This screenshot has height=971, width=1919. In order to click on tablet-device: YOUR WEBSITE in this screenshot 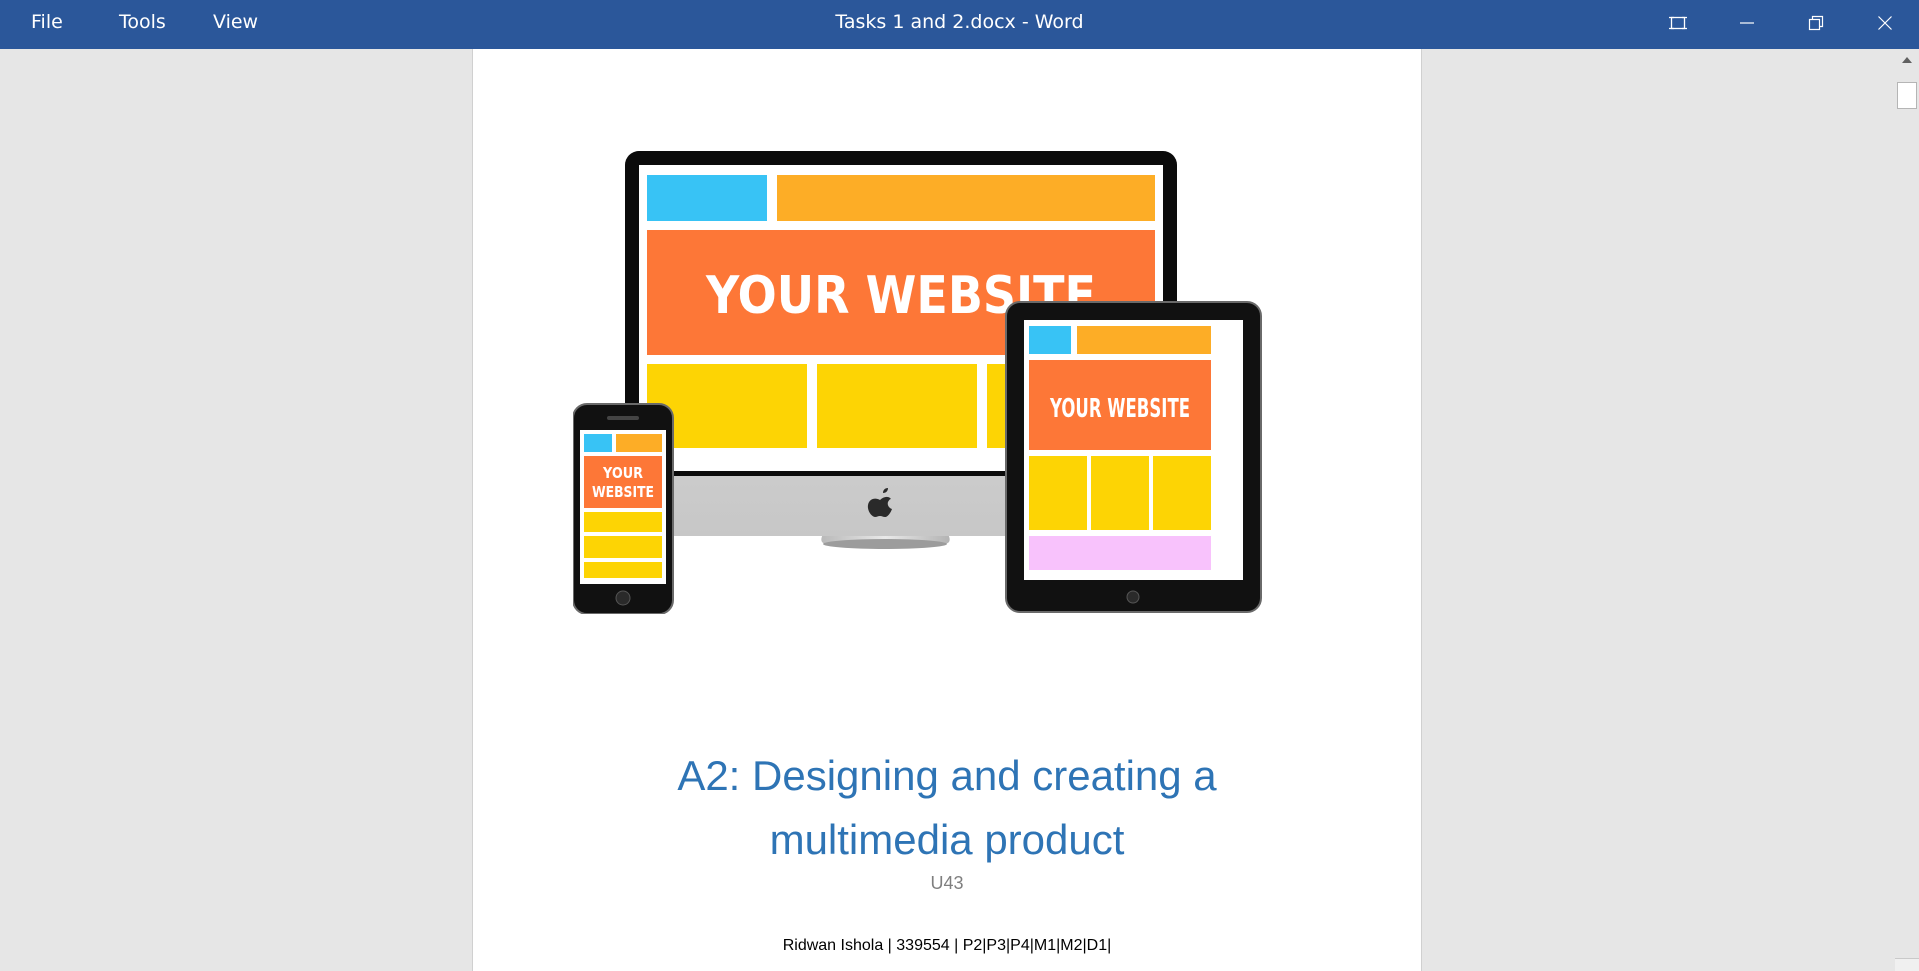, I will do `click(1133, 457)`.